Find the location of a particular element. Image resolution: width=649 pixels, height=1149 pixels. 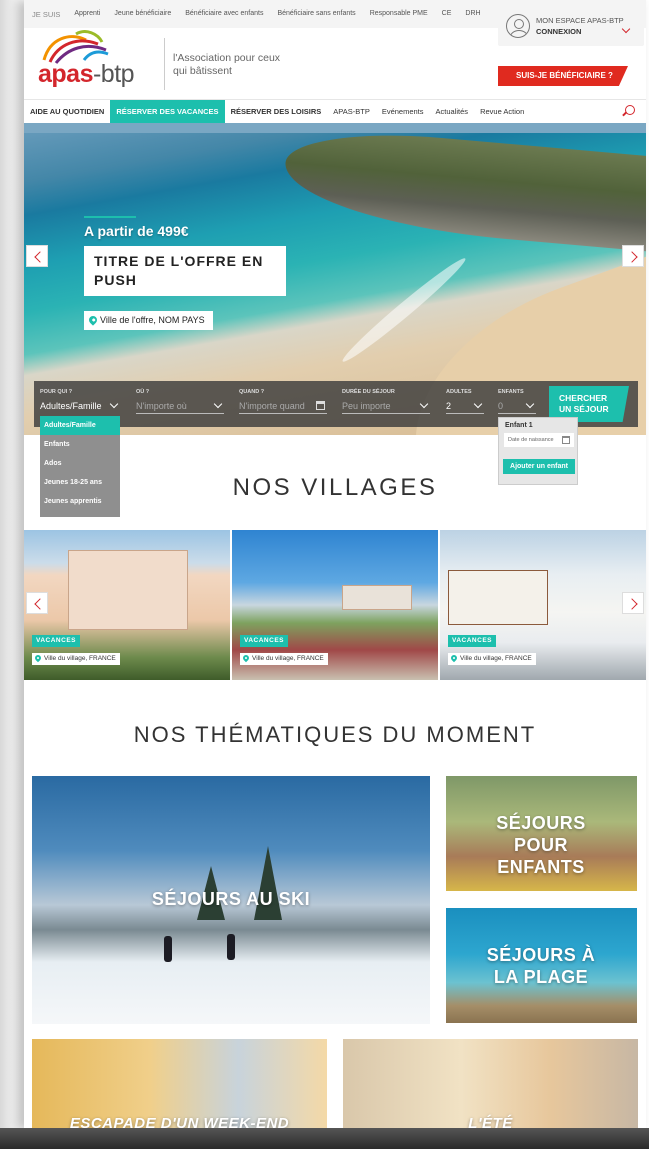

login-link: CONNEXION is located at coordinates (558, 31).